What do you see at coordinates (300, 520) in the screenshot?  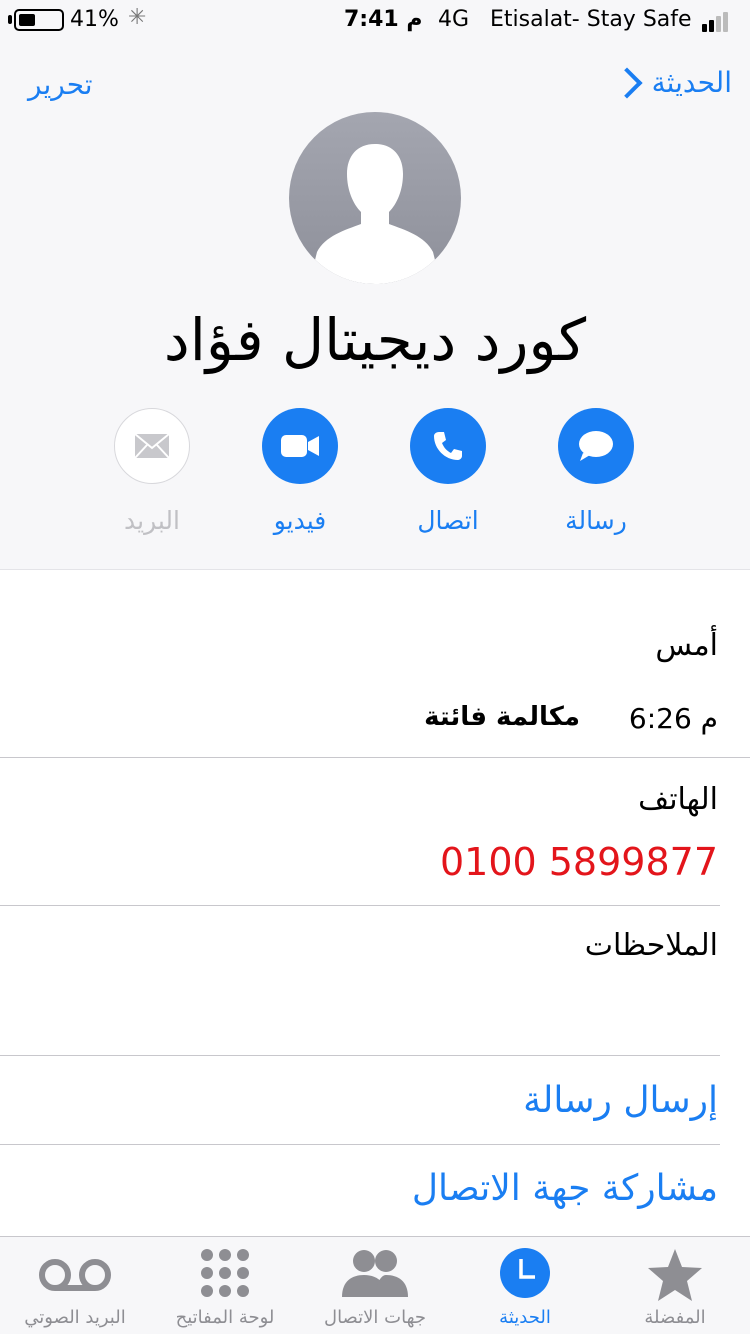 I see `video-action-label: فيديو` at bounding box center [300, 520].